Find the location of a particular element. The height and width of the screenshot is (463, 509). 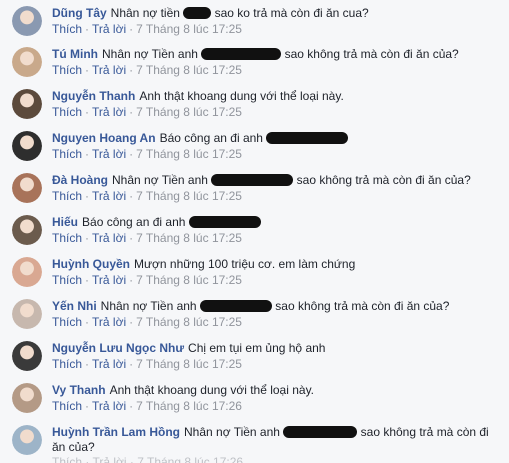

commenter-name: Tú Minh is located at coordinates (75, 54).